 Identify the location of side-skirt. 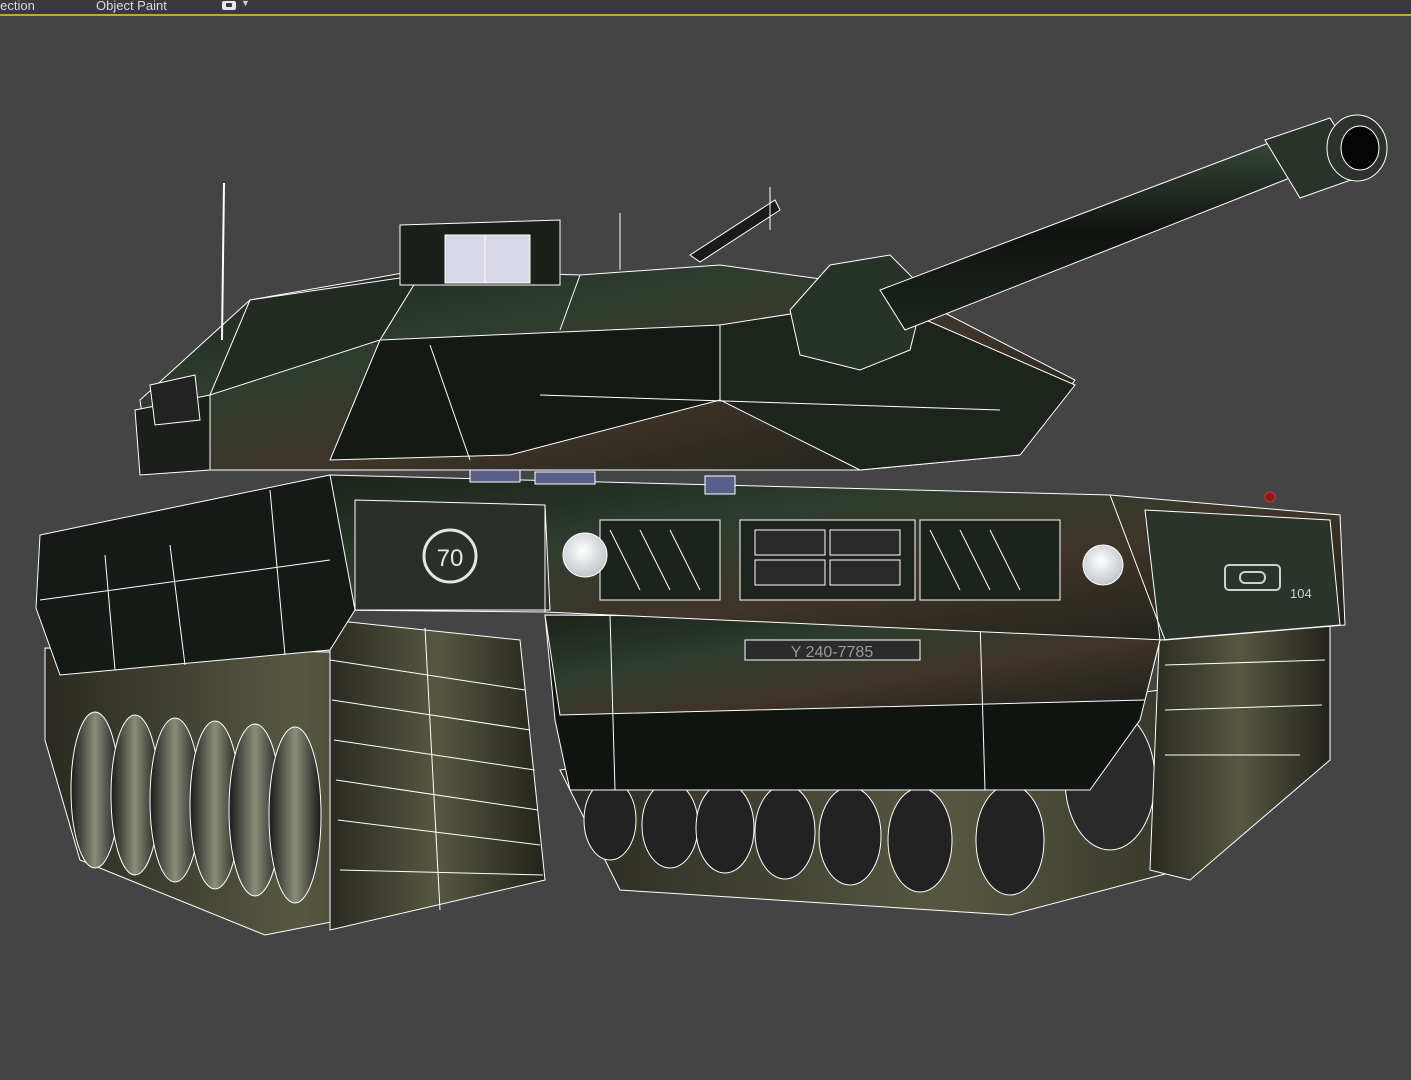
(195, 575).